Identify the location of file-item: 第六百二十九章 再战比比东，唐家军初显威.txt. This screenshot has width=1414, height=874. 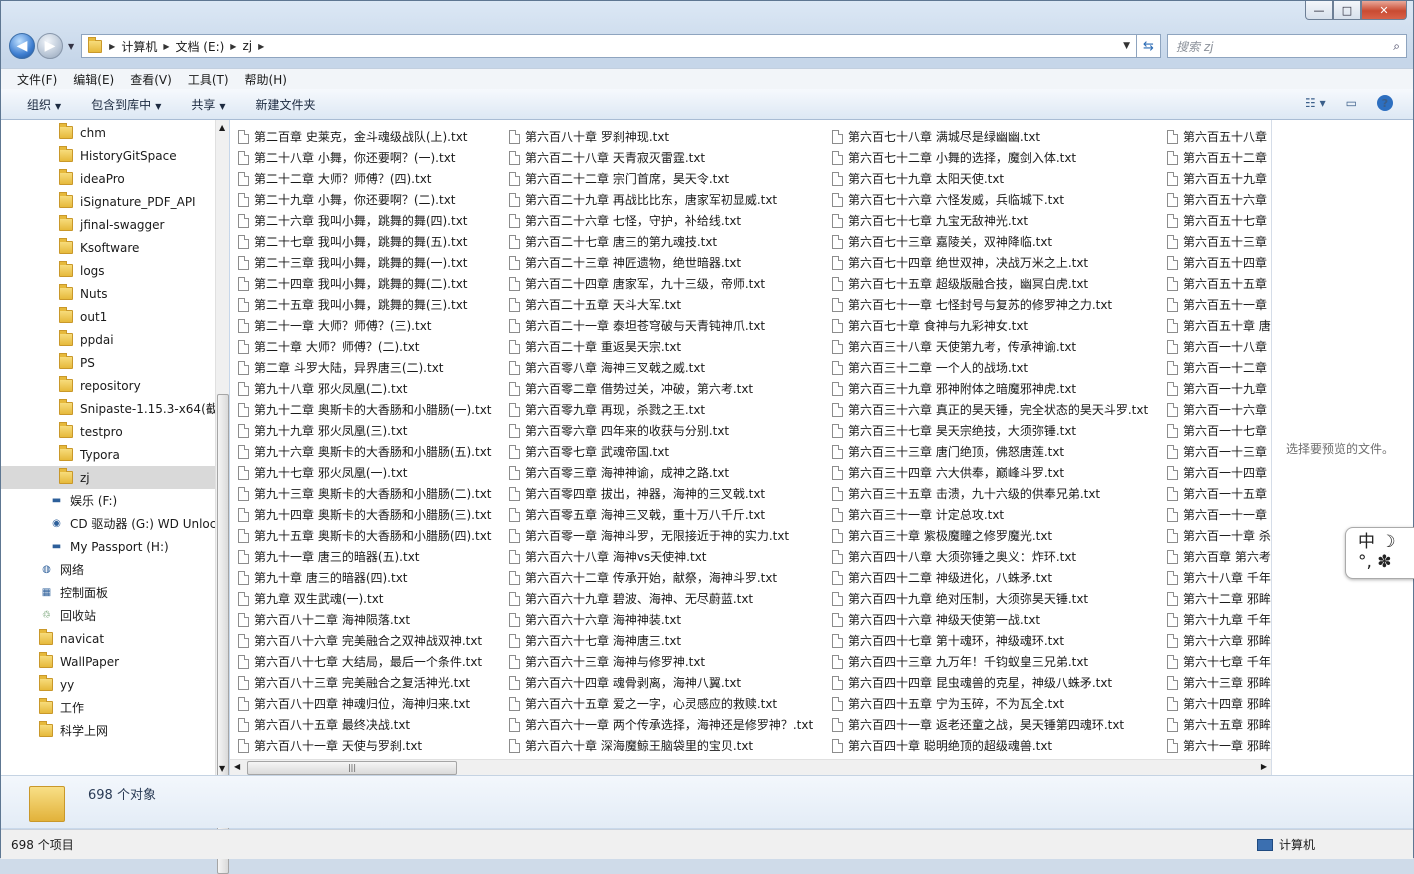
(661, 199).